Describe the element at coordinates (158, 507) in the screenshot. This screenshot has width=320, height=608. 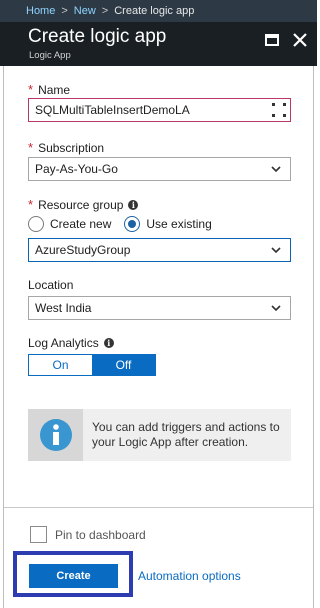
I see `footer-divider` at that location.